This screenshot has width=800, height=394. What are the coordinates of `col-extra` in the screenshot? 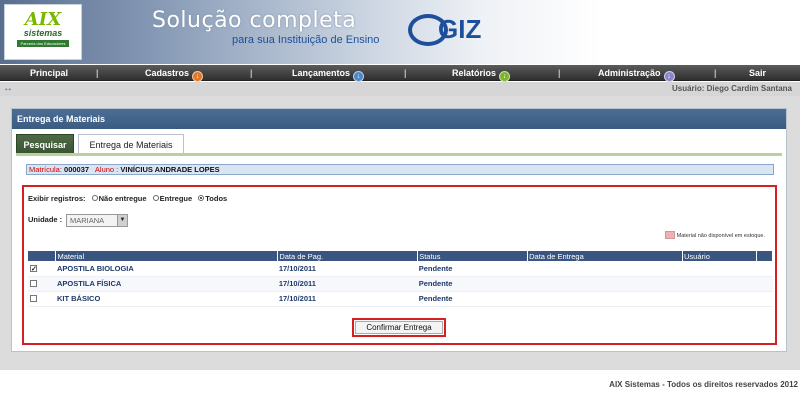 It's located at (765, 256).